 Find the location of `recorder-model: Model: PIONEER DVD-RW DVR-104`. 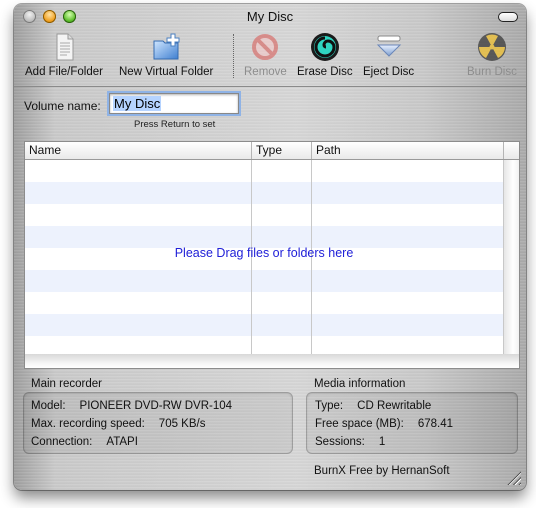

recorder-model: Model: PIONEER DVD-RW DVR-104 is located at coordinates (131, 406).